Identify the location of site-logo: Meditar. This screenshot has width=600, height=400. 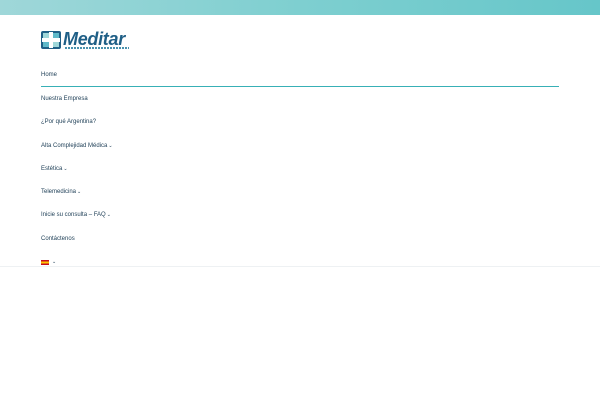
(87, 40).